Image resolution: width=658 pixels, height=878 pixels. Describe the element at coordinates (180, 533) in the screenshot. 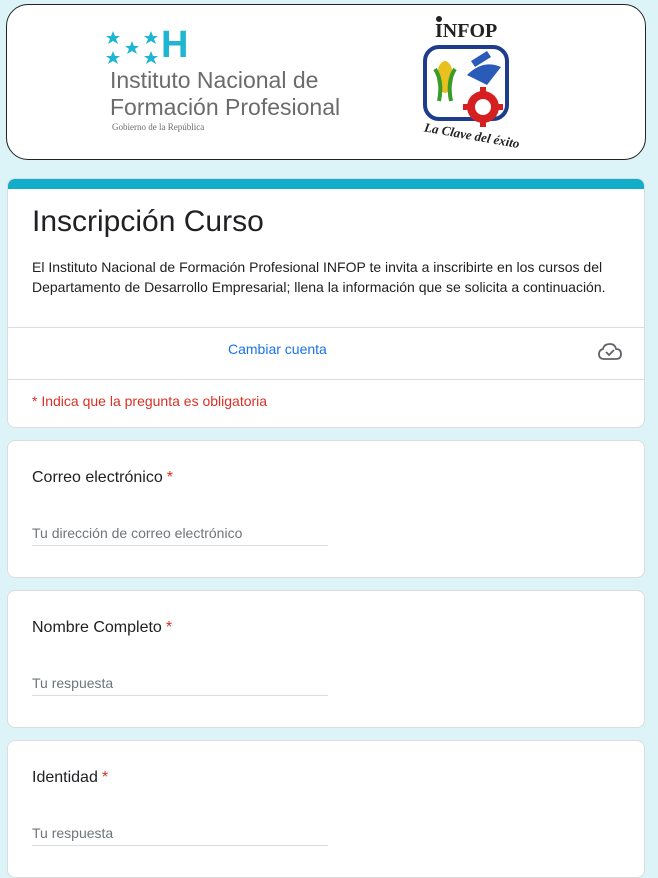

I see `email-field` at that location.